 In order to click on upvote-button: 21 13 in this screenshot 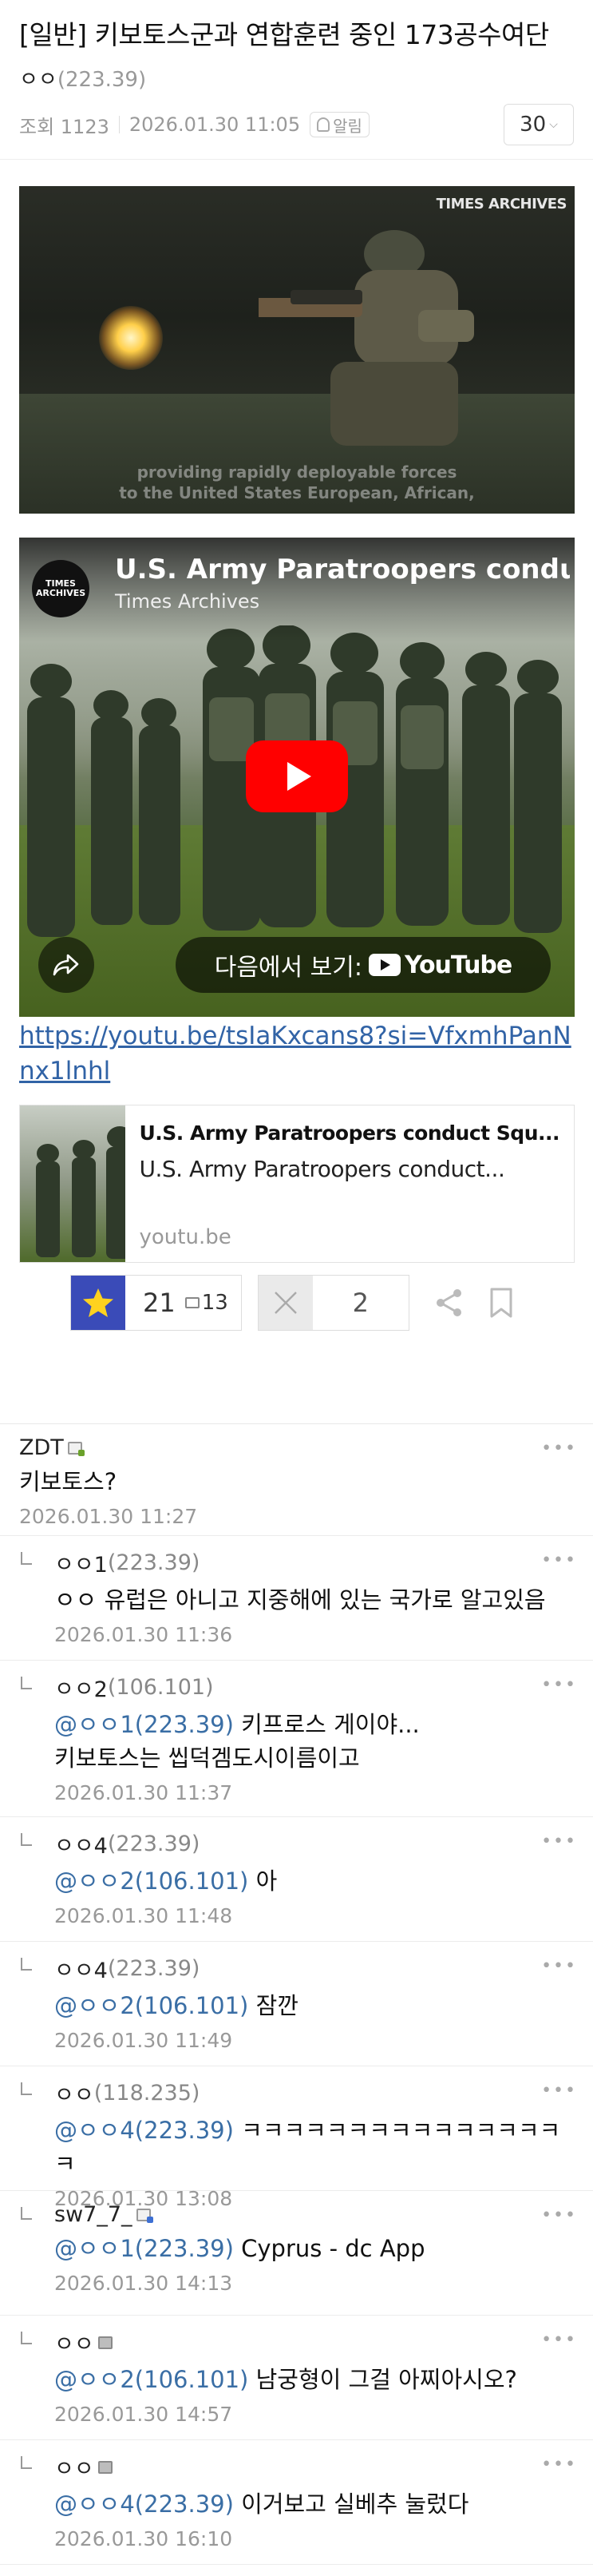, I will do `click(156, 1303)`.